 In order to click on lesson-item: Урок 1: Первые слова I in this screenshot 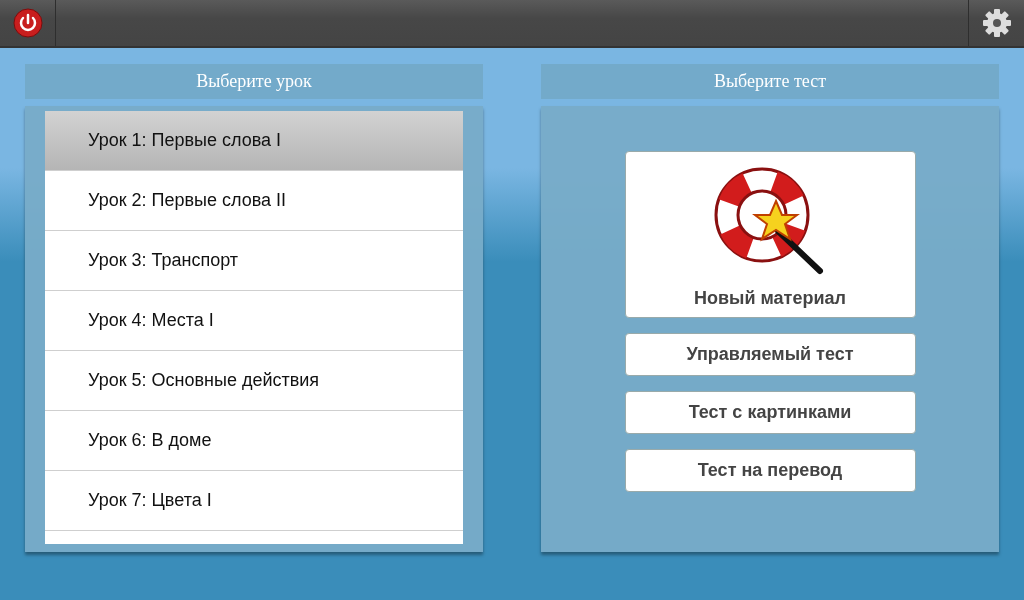, I will do `click(254, 141)`.